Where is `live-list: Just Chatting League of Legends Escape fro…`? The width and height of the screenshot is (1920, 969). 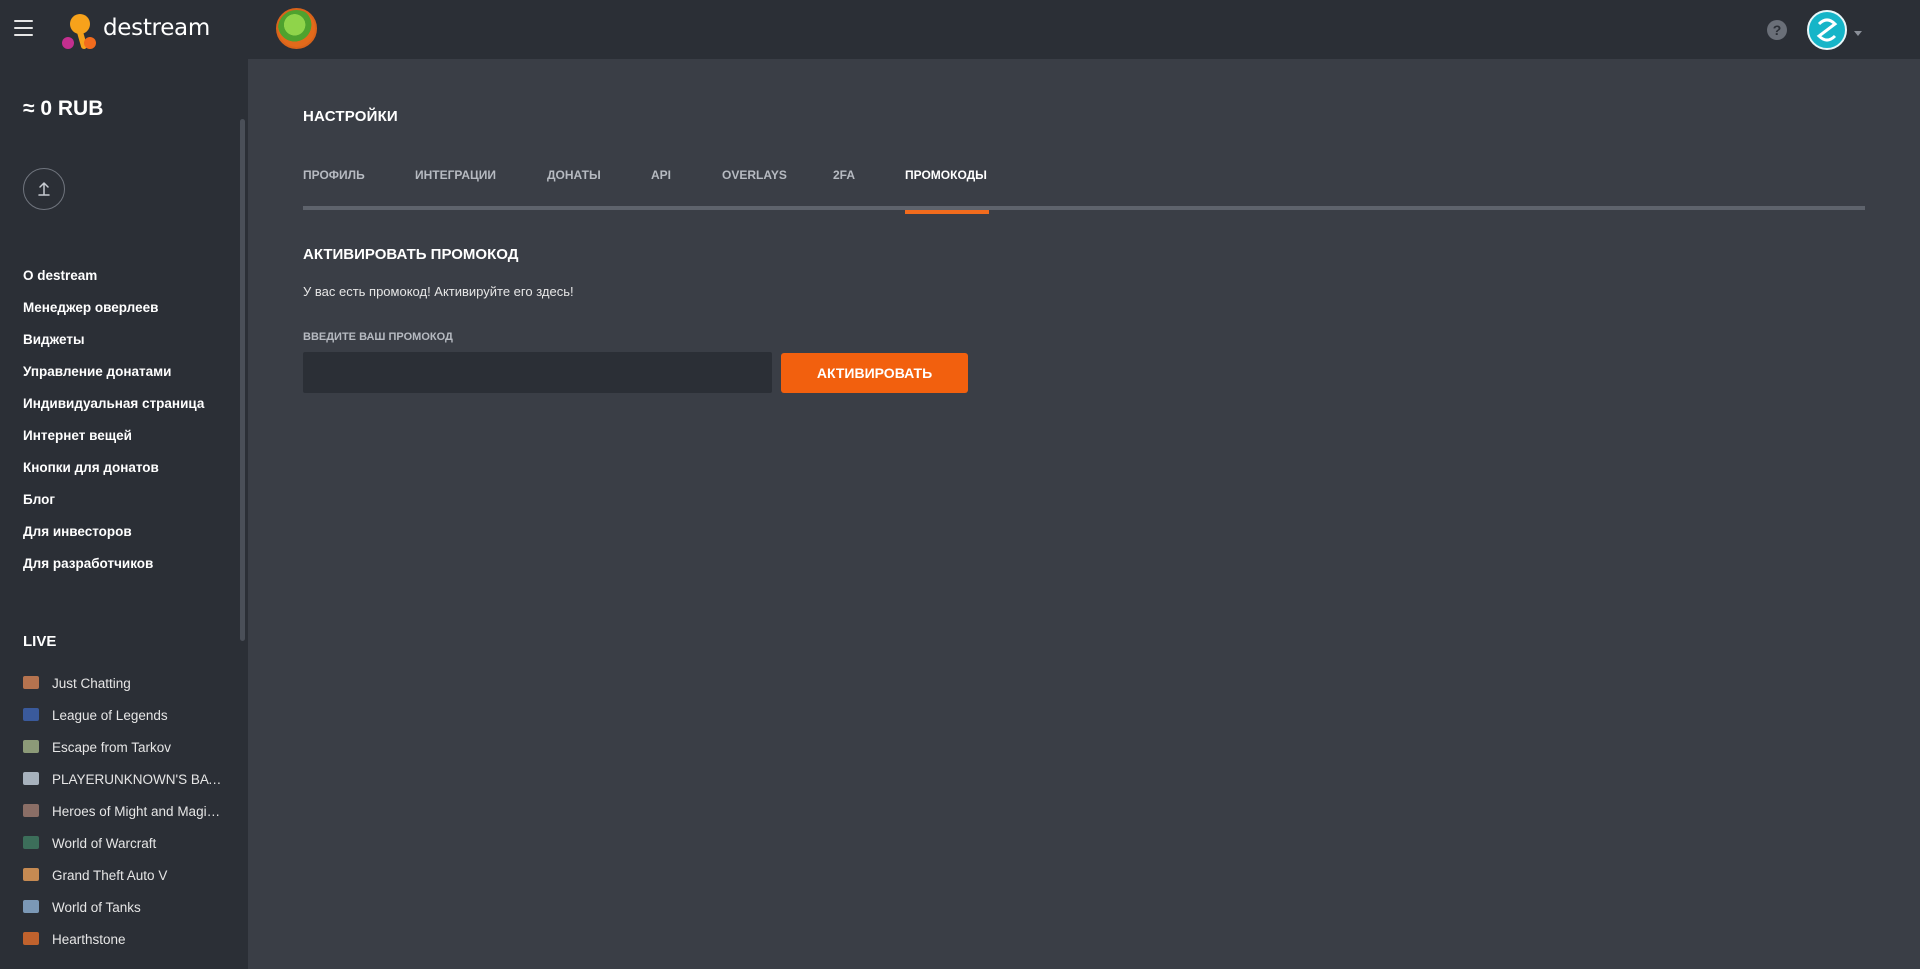
live-list: Just Chatting League of Legends Escape fro… is located at coordinates (123, 819).